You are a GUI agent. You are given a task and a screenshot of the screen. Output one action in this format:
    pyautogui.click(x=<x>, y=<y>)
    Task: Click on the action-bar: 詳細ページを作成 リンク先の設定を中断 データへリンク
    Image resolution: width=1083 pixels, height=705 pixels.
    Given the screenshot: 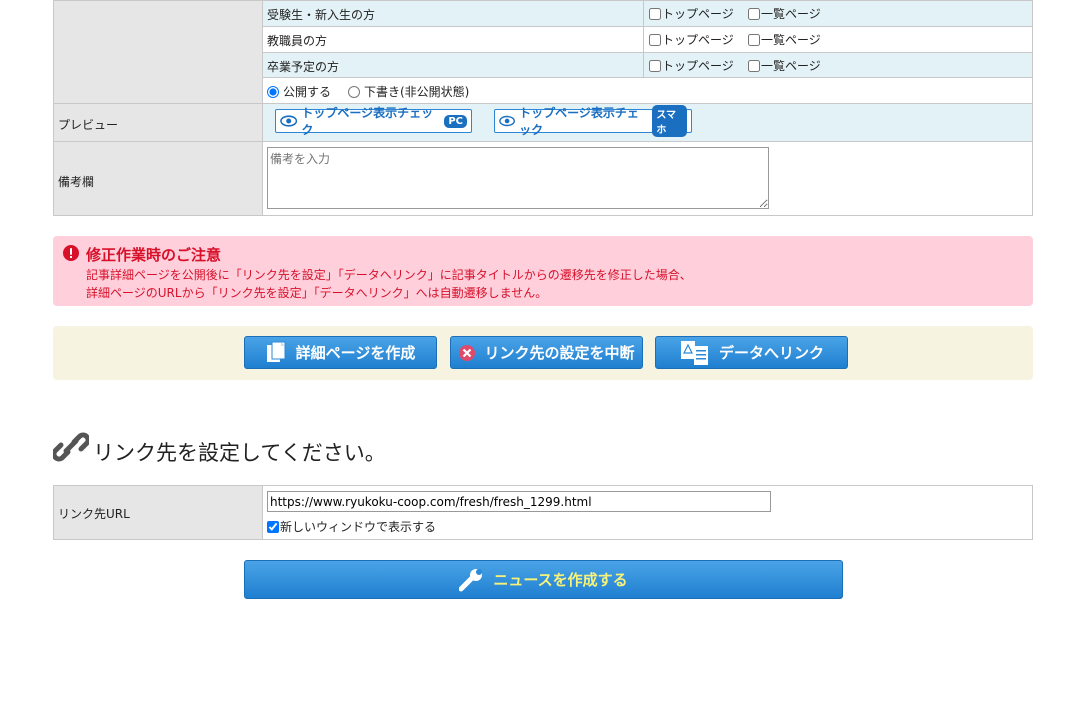 What is the action you would take?
    pyautogui.click(x=543, y=353)
    